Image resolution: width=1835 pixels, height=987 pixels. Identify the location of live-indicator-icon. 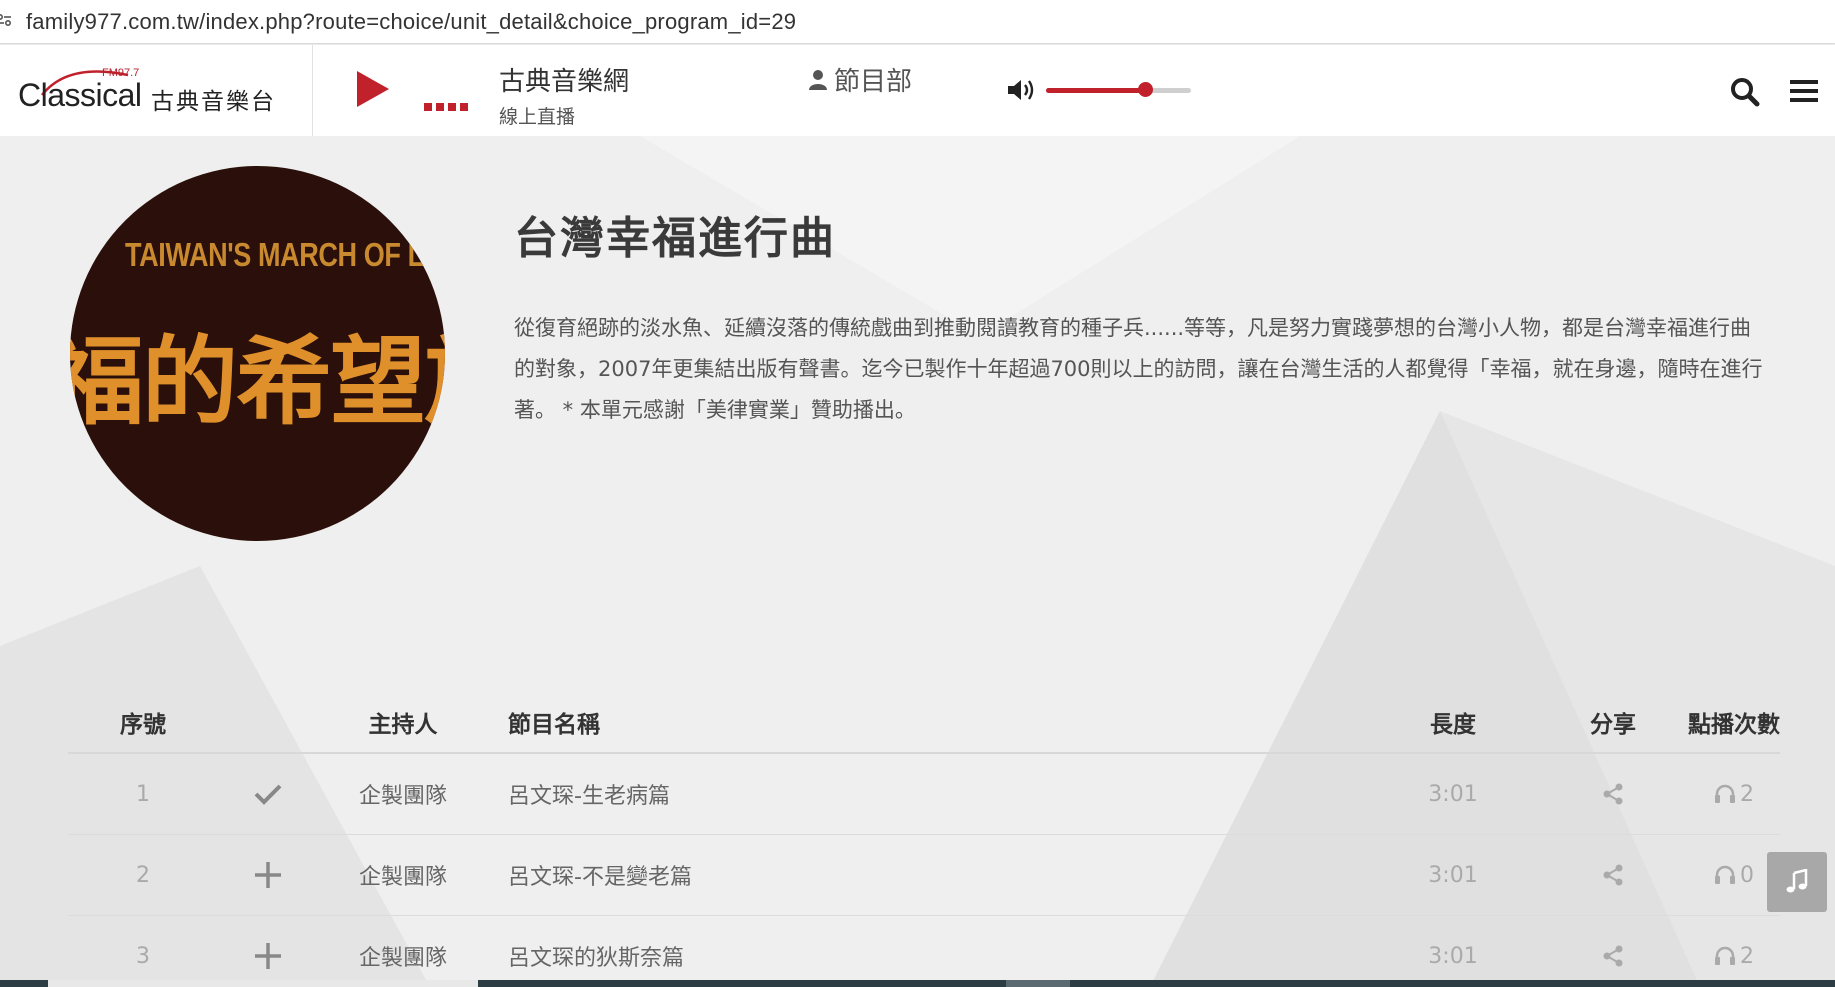
(446, 107).